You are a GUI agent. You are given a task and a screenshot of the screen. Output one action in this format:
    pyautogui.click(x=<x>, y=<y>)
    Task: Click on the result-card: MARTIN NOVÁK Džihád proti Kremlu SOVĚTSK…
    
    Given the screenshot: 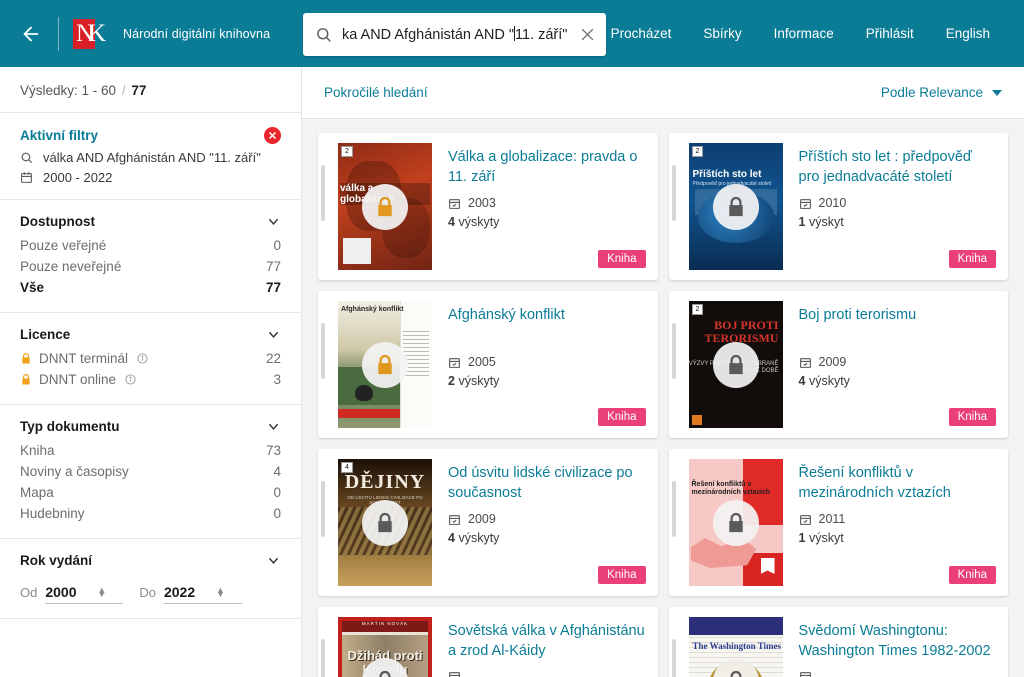 What is the action you would take?
    pyautogui.click(x=488, y=642)
    